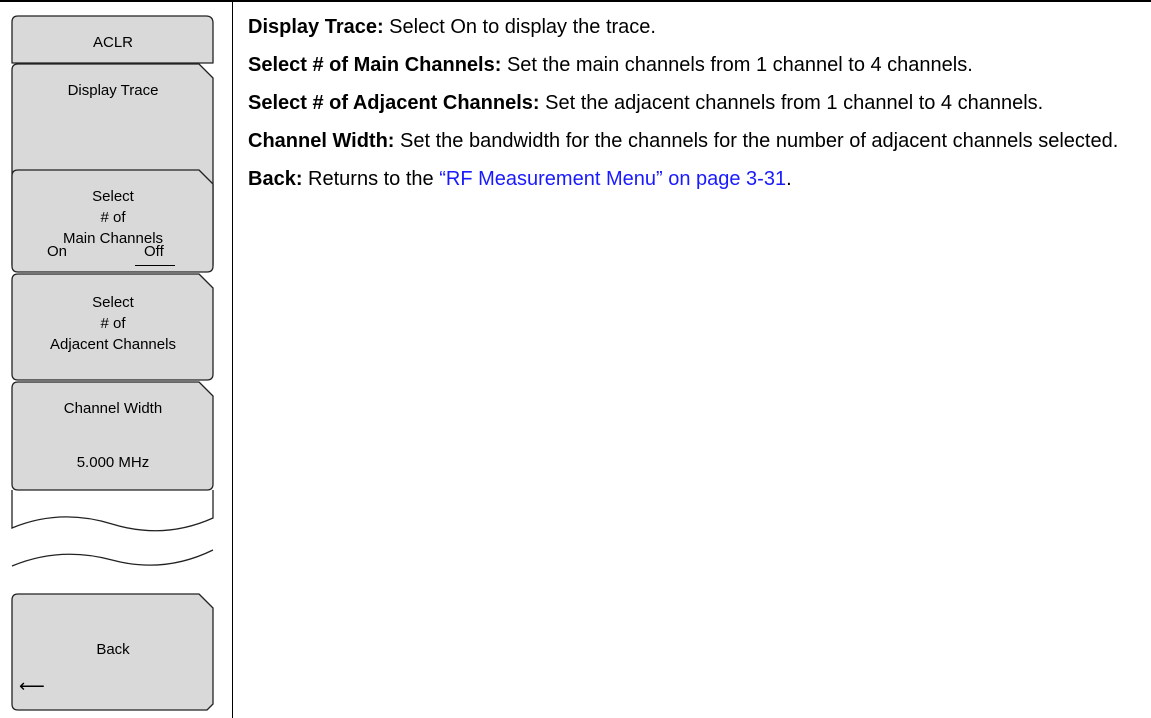 This screenshot has width=1151, height=718. I want to click on main-channels-line-1: Select, so click(113, 196).